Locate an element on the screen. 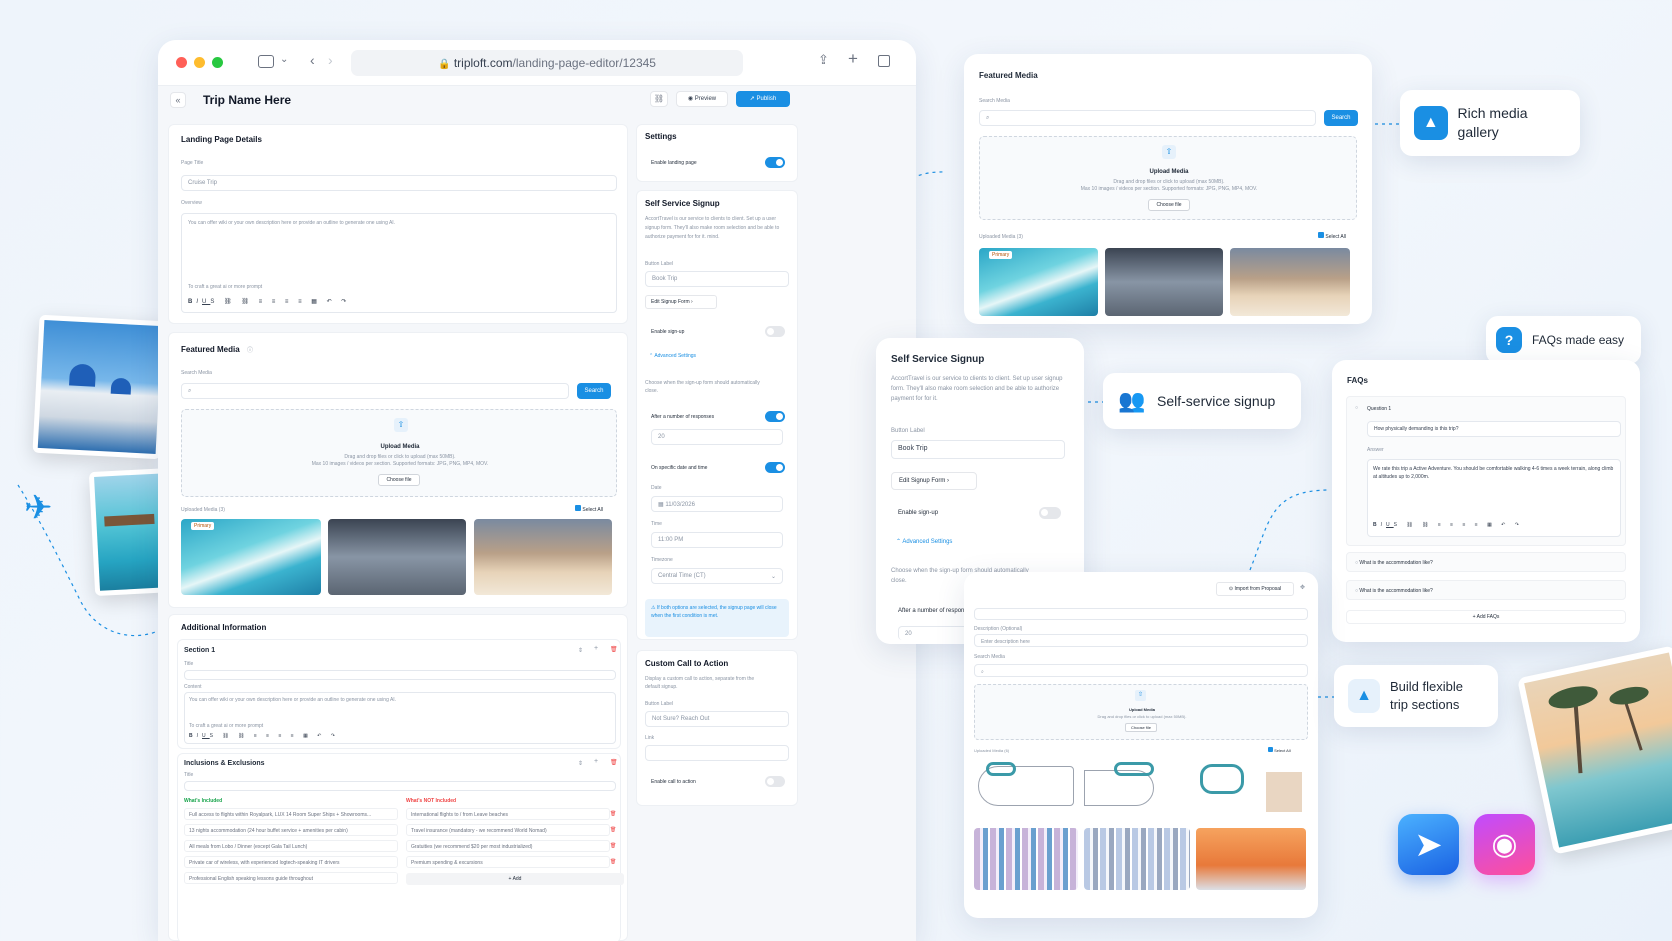 The image size is (1672, 941). search-media-button: Search is located at coordinates (594, 391).